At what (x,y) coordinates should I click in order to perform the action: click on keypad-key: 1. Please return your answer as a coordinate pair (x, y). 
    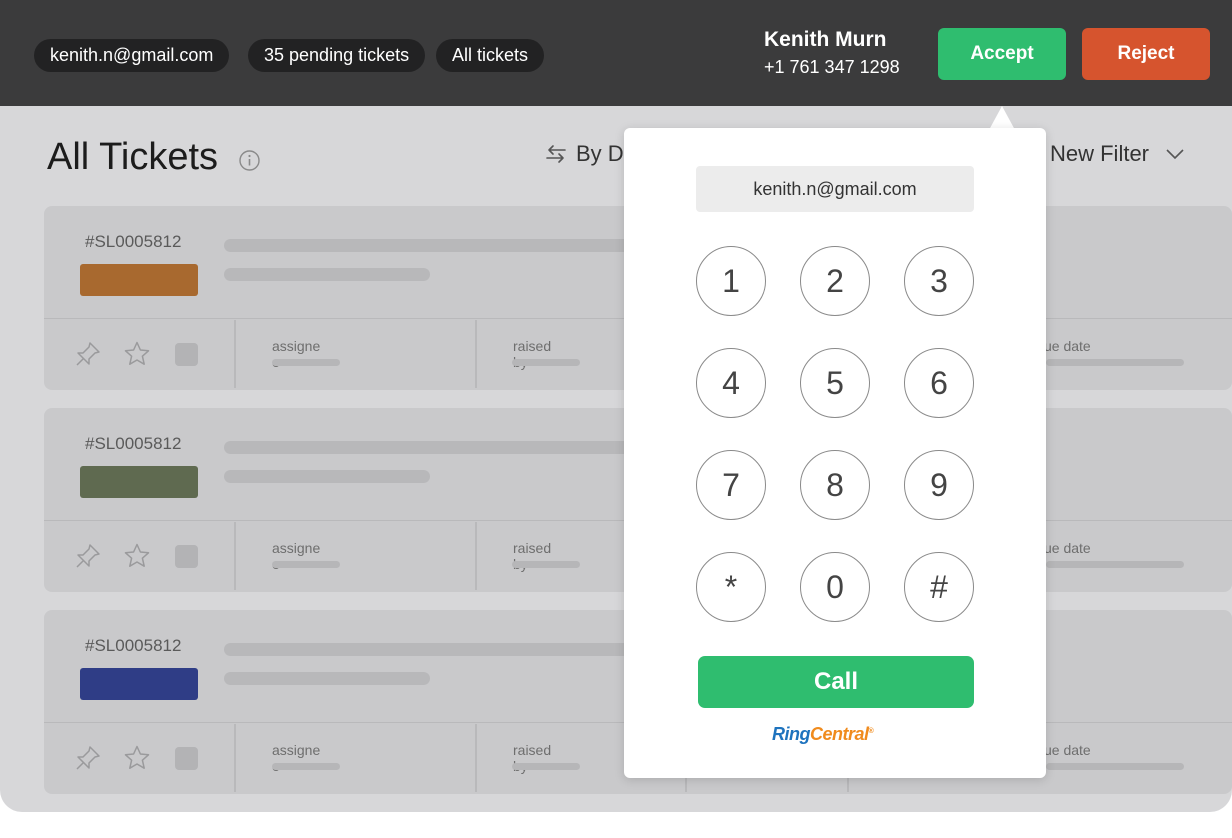
    Looking at the image, I should click on (731, 281).